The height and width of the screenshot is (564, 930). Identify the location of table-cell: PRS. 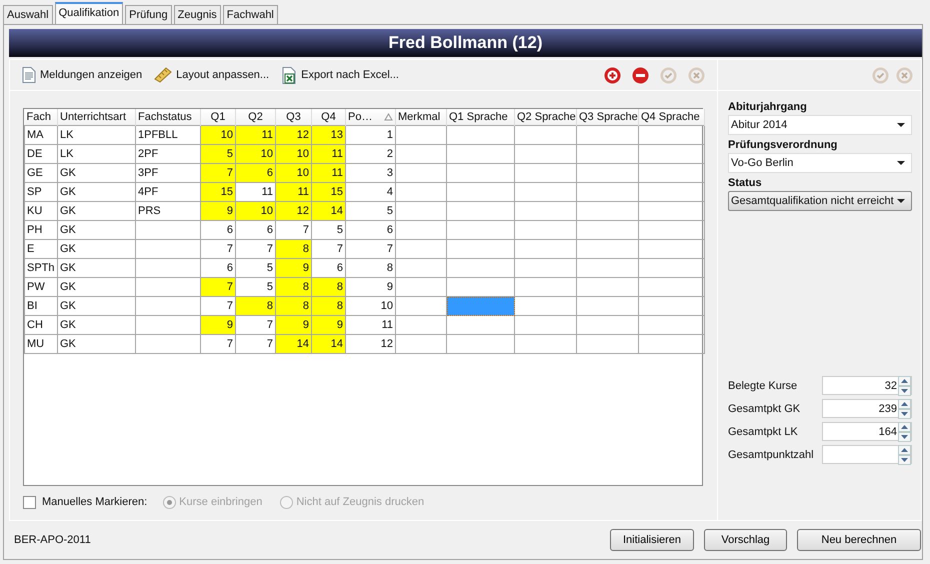
(168, 211).